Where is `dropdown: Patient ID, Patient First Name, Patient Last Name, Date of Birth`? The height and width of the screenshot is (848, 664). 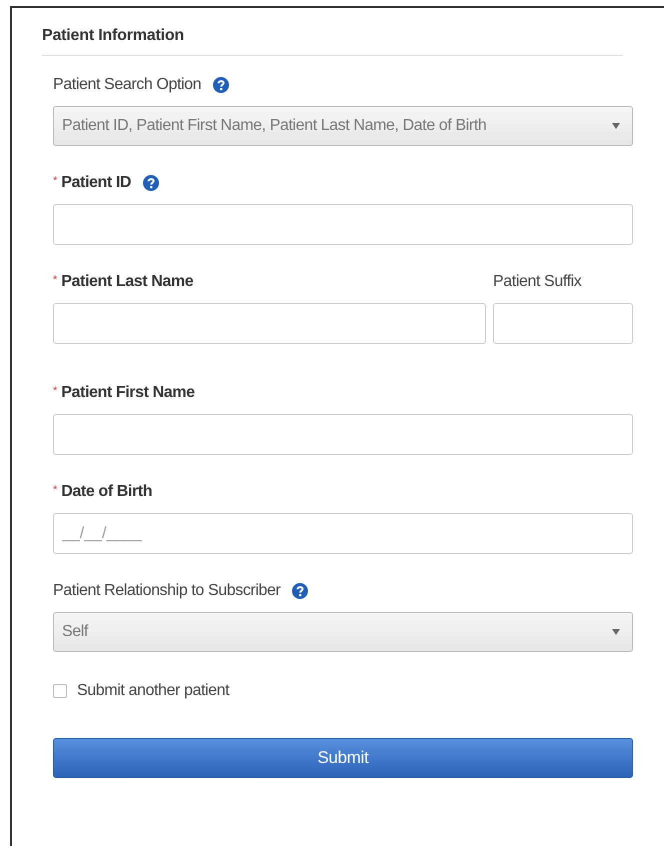
dropdown: Patient ID, Patient First Name, Patient Last Name, Date of Birth is located at coordinates (343, 126).